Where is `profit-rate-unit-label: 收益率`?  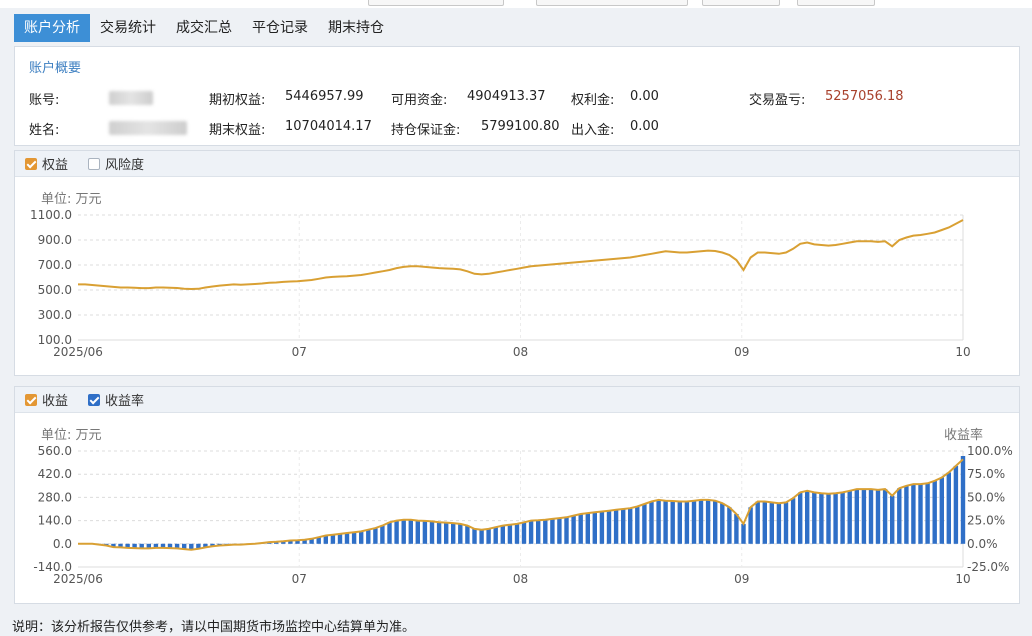
profit-rate-unit-label: 收益率 is located at coordinates (963, 435).